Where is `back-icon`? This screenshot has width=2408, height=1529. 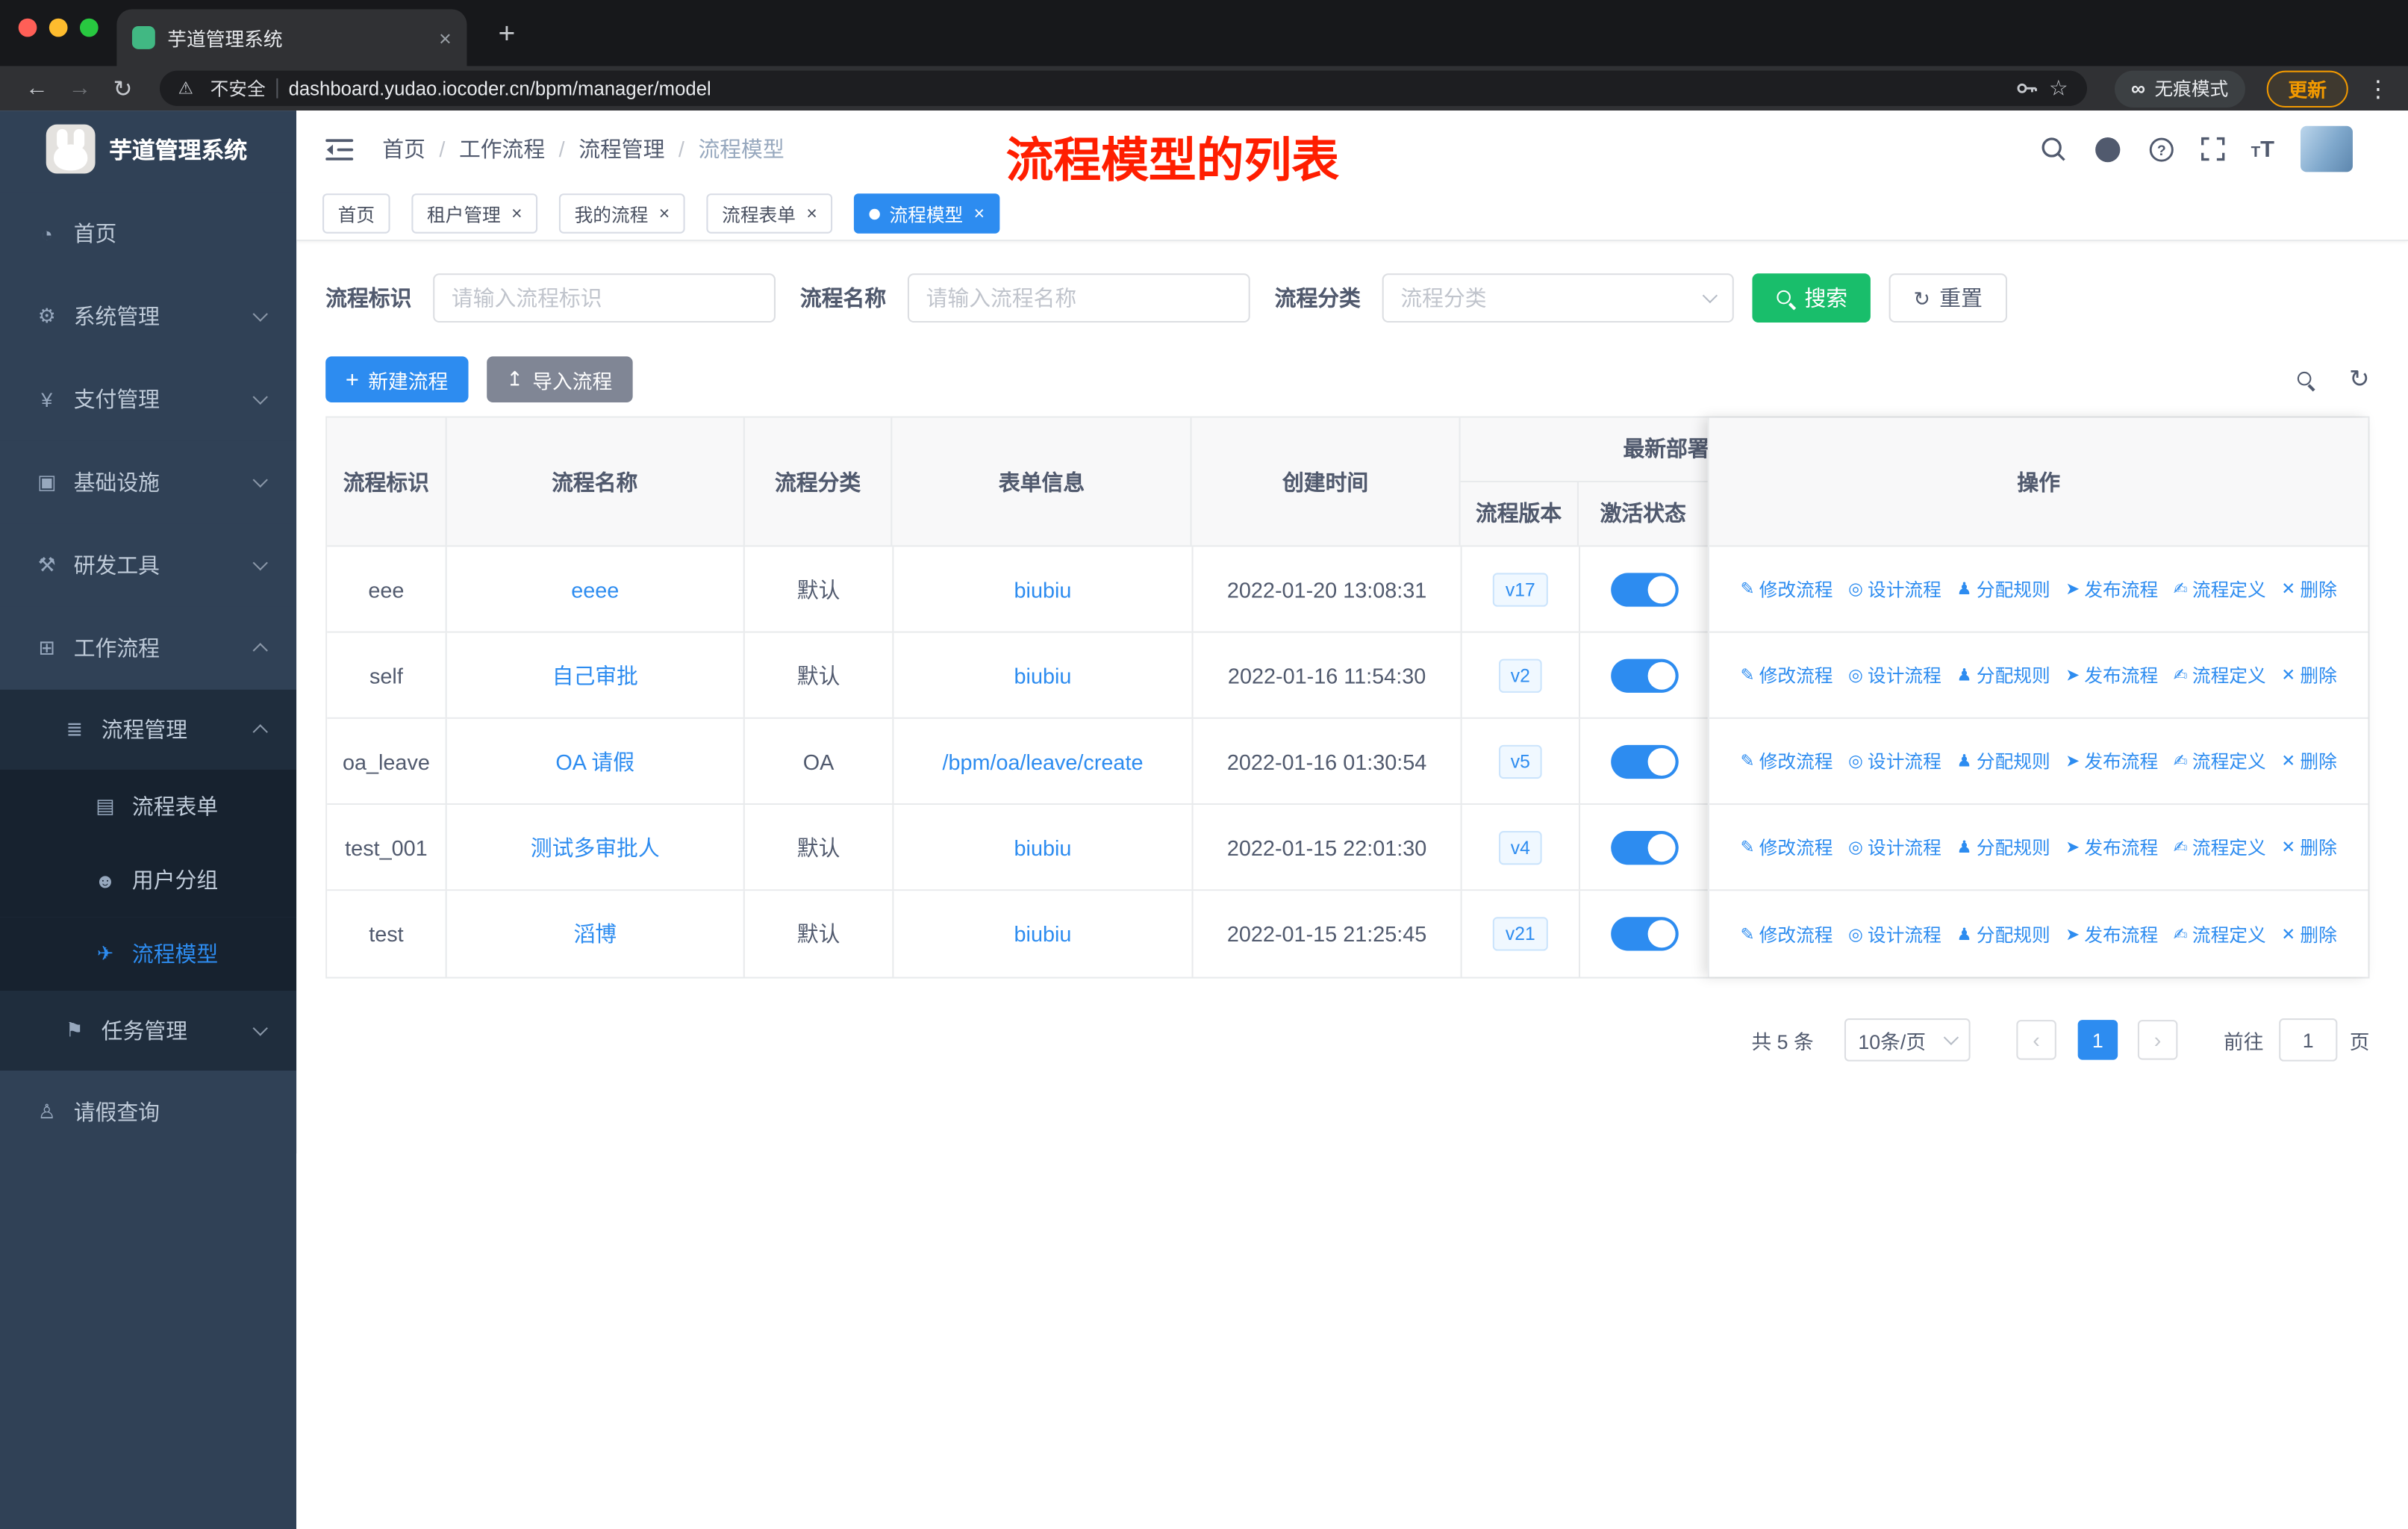
back-icon is located at coordinates (37, 88).